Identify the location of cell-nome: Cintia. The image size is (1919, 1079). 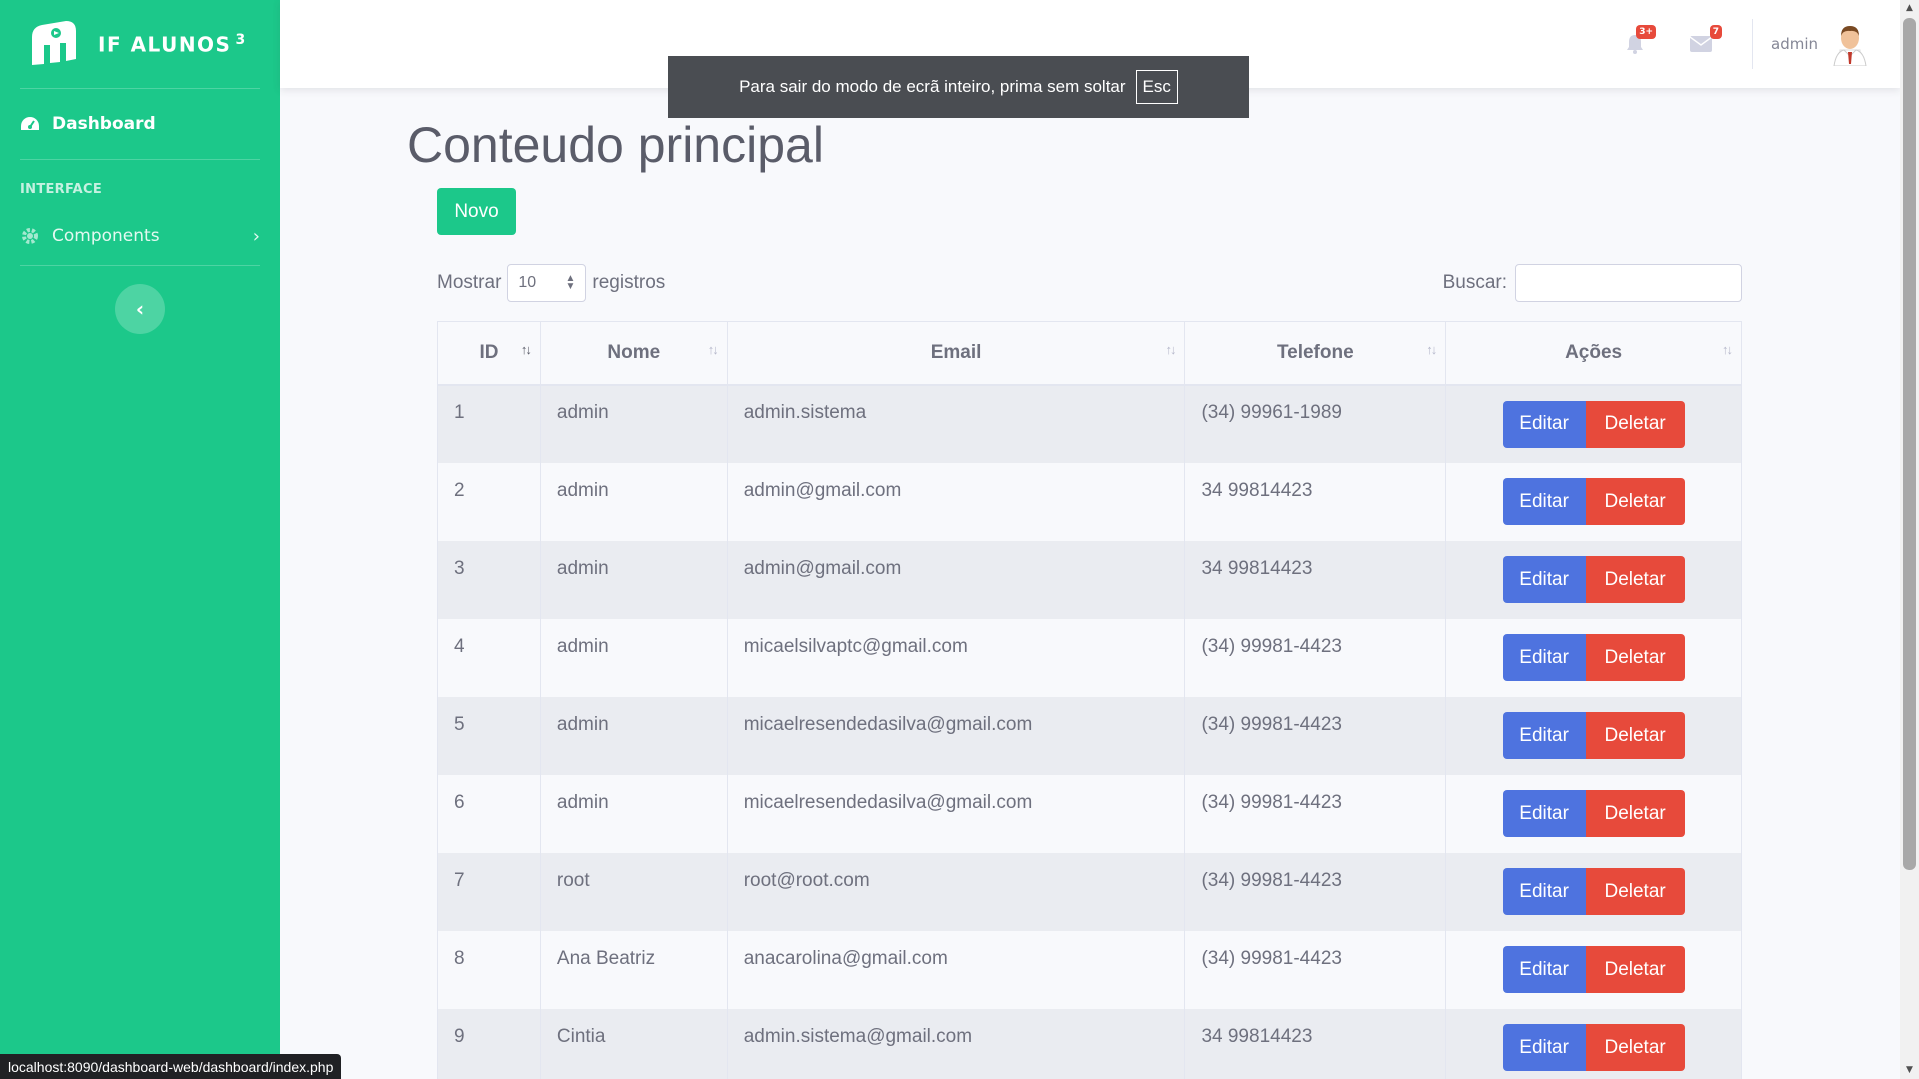
(633, 1043).